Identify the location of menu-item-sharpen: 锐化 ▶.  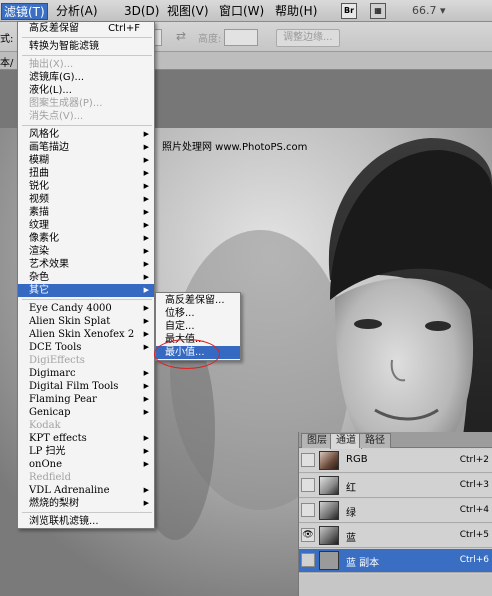
(86, 186).